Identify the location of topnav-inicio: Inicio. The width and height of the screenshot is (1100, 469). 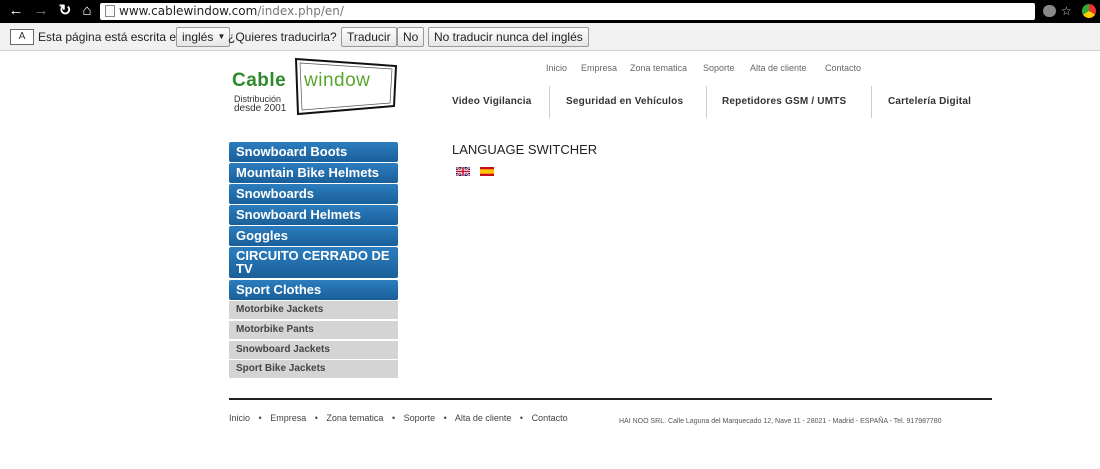
(556, 68).